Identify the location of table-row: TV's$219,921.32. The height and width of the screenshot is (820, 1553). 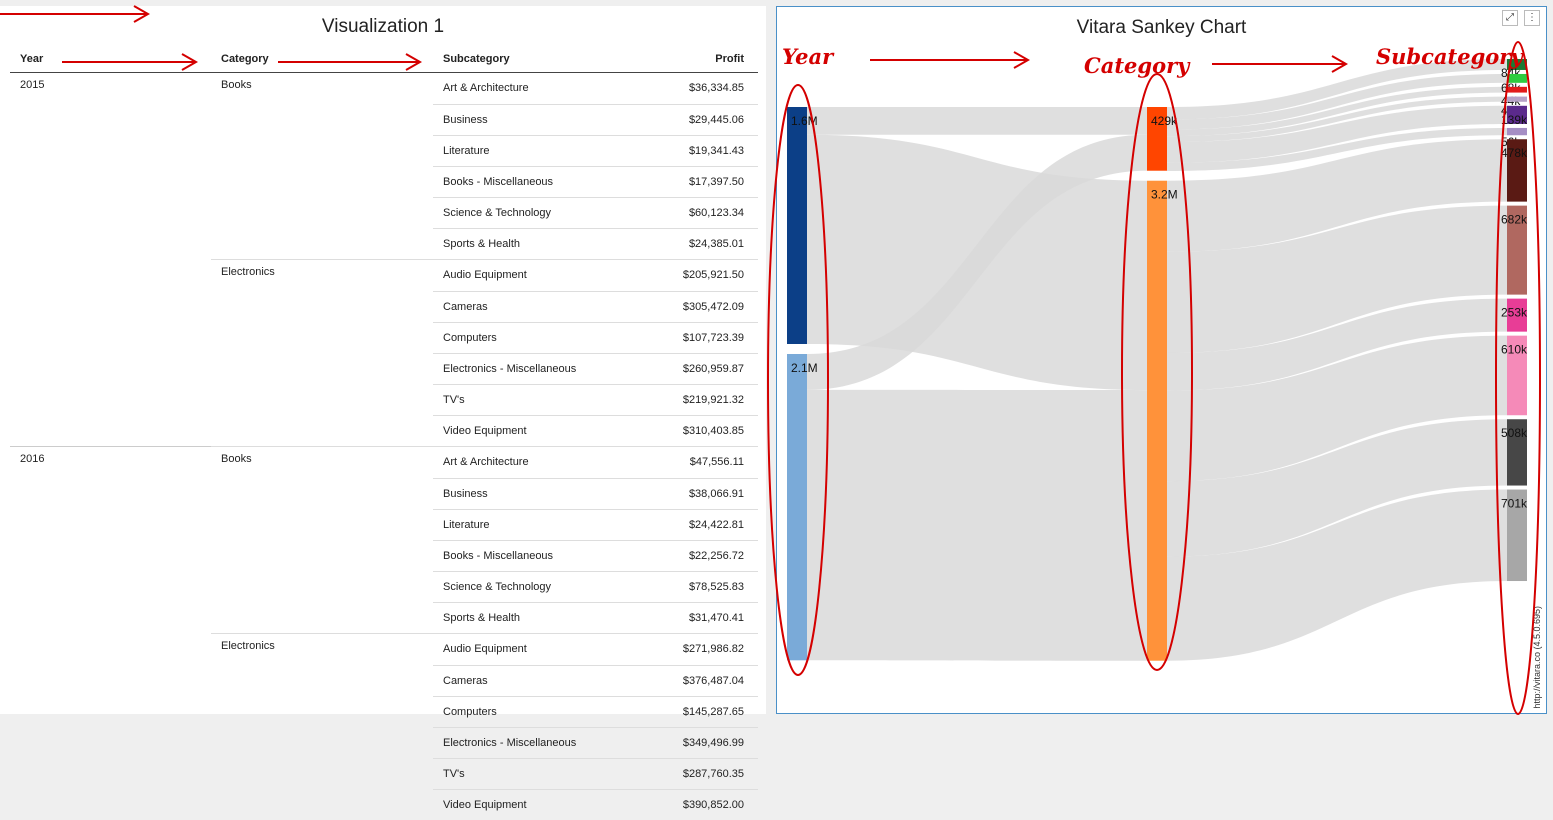
(384, 399).